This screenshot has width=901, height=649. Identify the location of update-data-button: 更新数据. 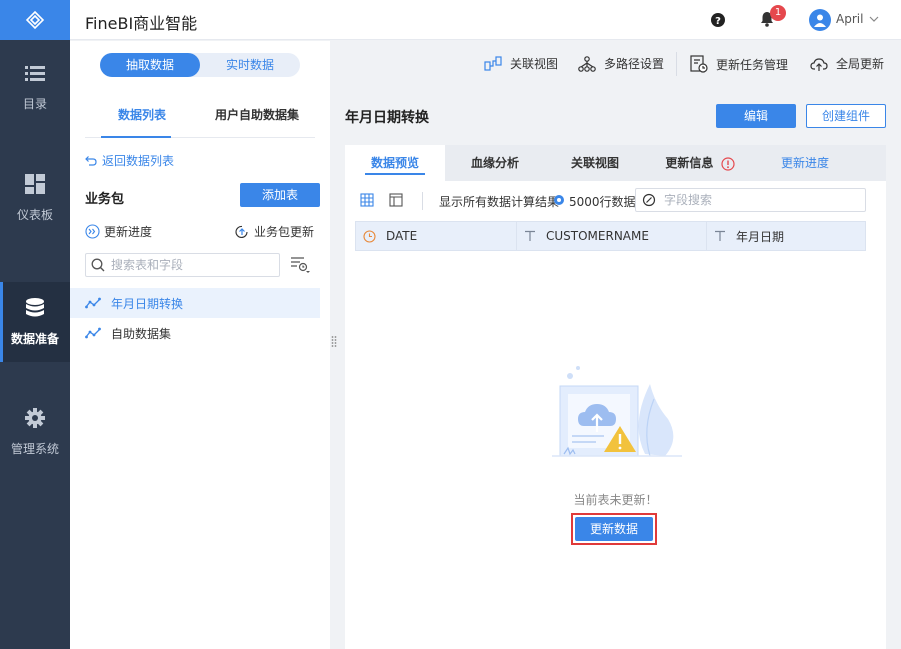
(614, 529).